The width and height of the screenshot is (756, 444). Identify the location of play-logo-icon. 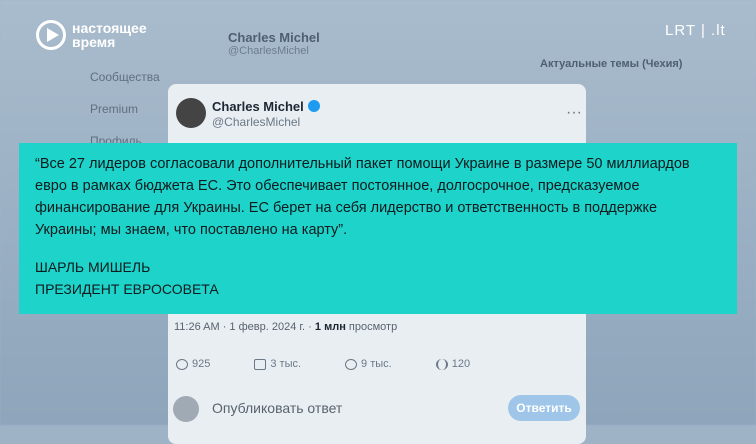
(51, 35).